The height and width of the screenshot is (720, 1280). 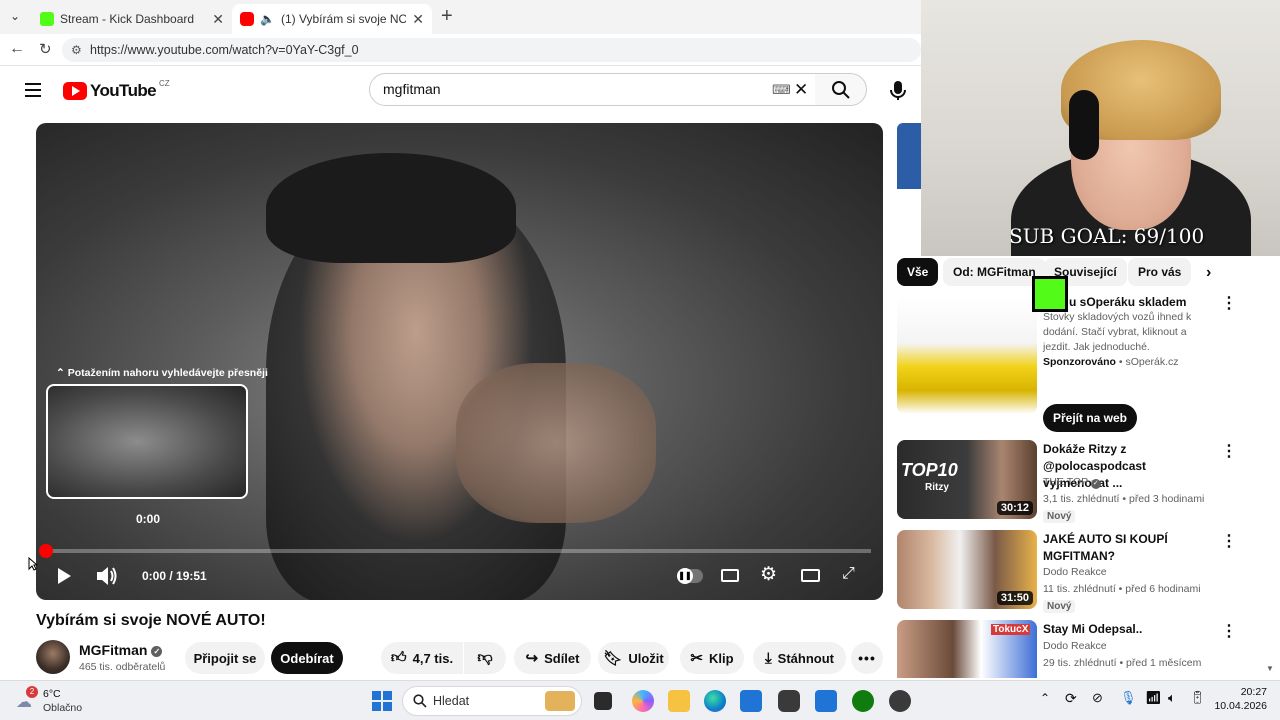 I want to click on new-tab-icon: +, so click(x=447, y=16).